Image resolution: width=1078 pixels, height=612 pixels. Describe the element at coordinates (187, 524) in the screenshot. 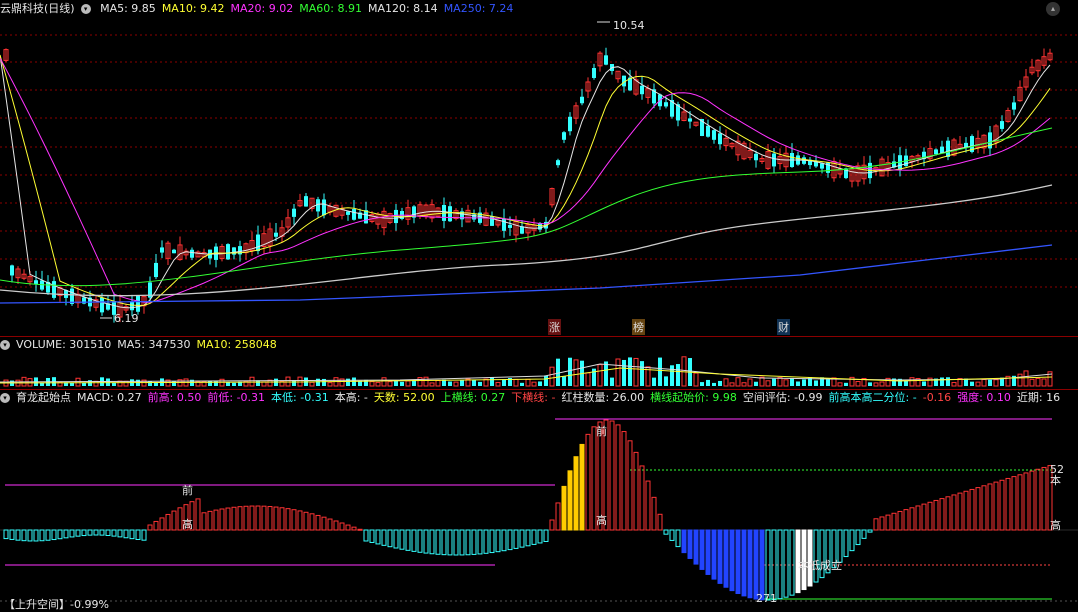

I see `gao-label-1: 高` at that location.